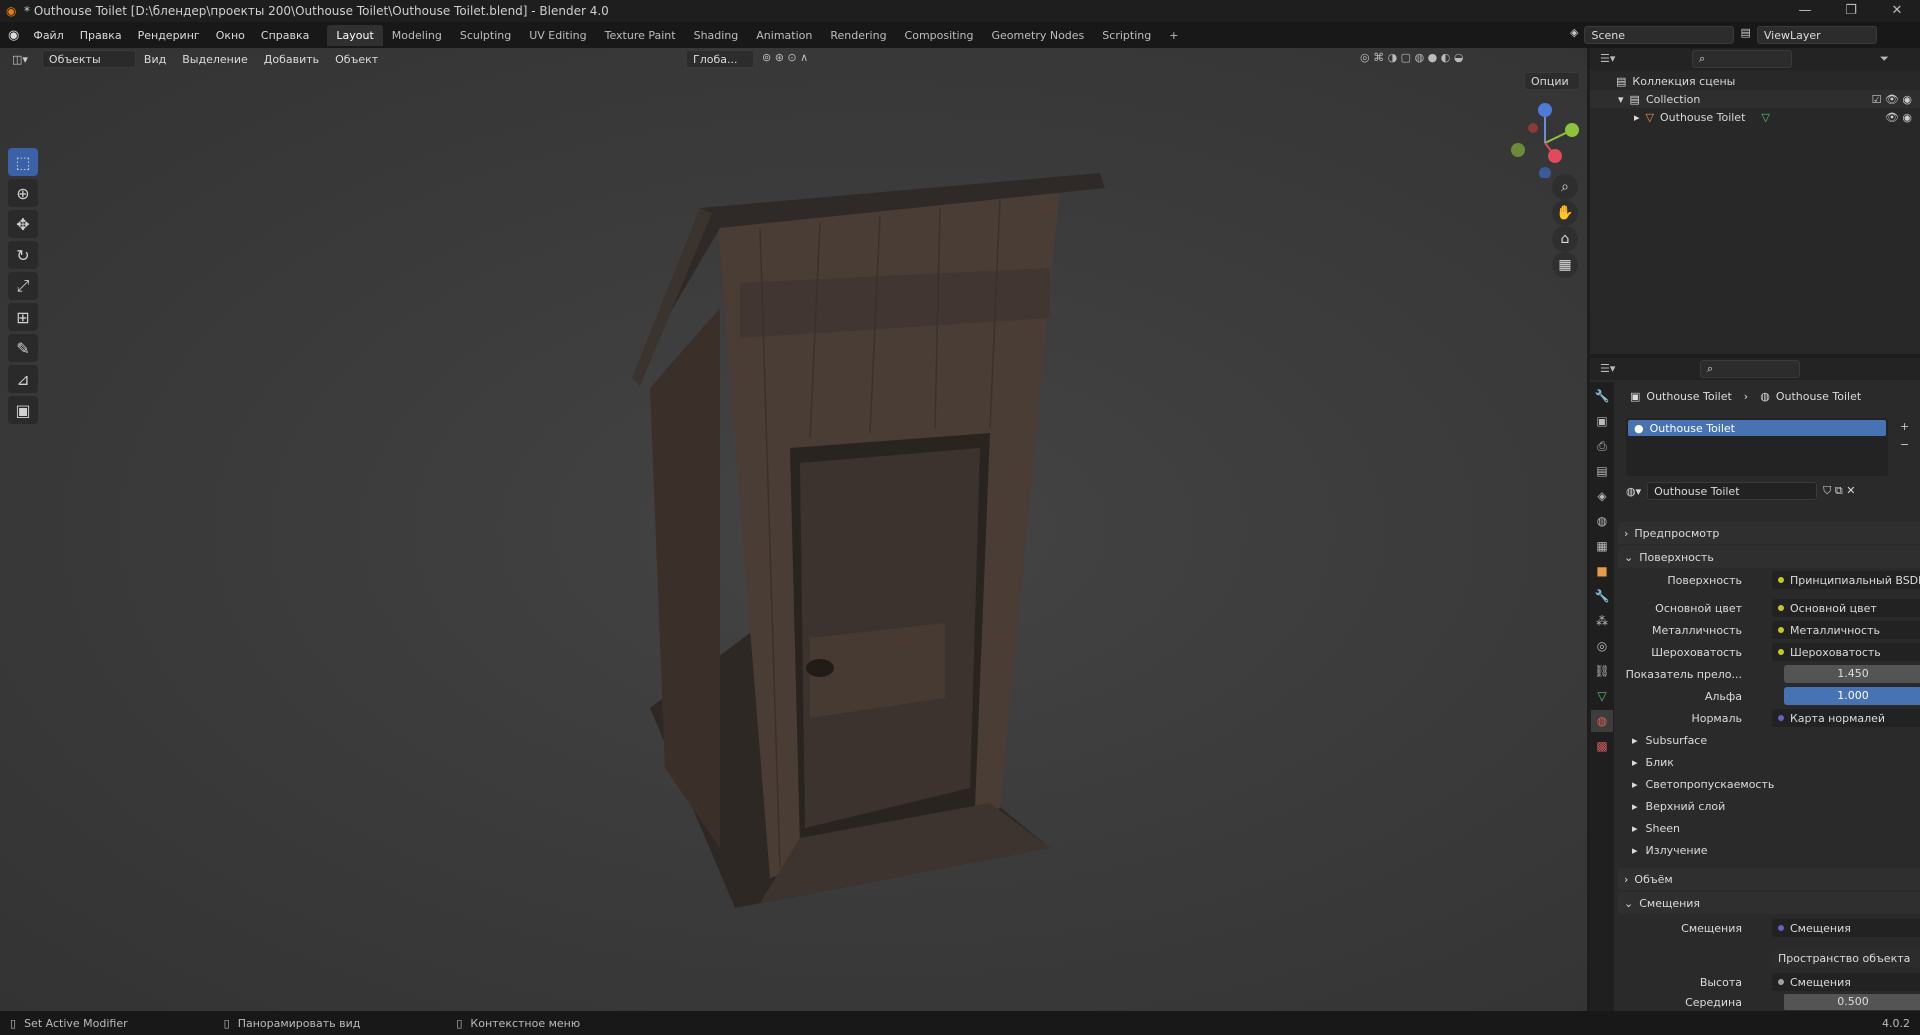 The height and width of the screenshot is (1035, 1920). I want to click on camera-icon: ⌂, so click(1565, 239).